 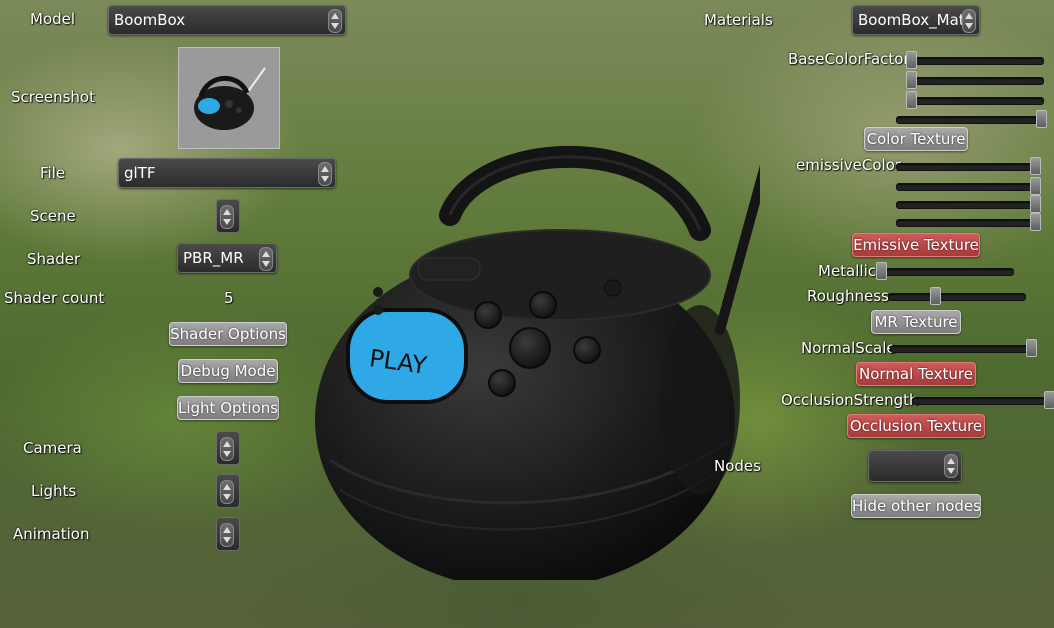 I want to click on base-color-factor-g-slider, so click(x=975, y=80).